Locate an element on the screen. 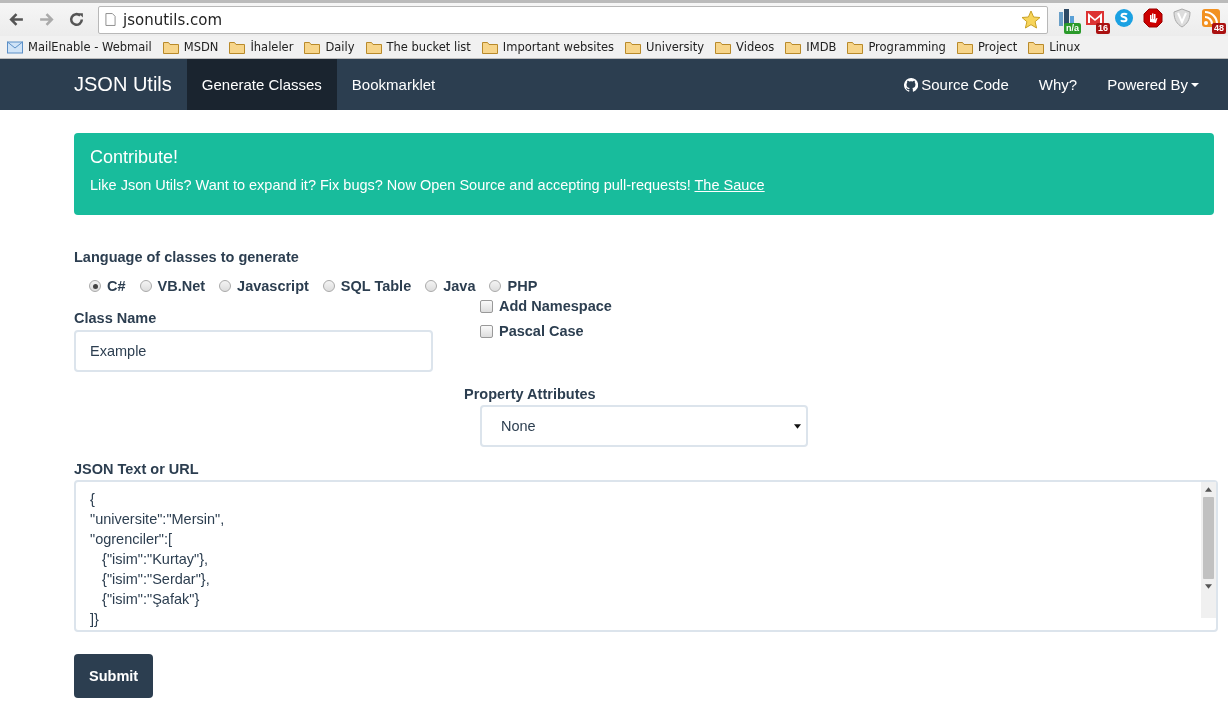 The width and height of the screenshot is (1228, 713). nav-link: Source Code is located at coordinates (956, 84).